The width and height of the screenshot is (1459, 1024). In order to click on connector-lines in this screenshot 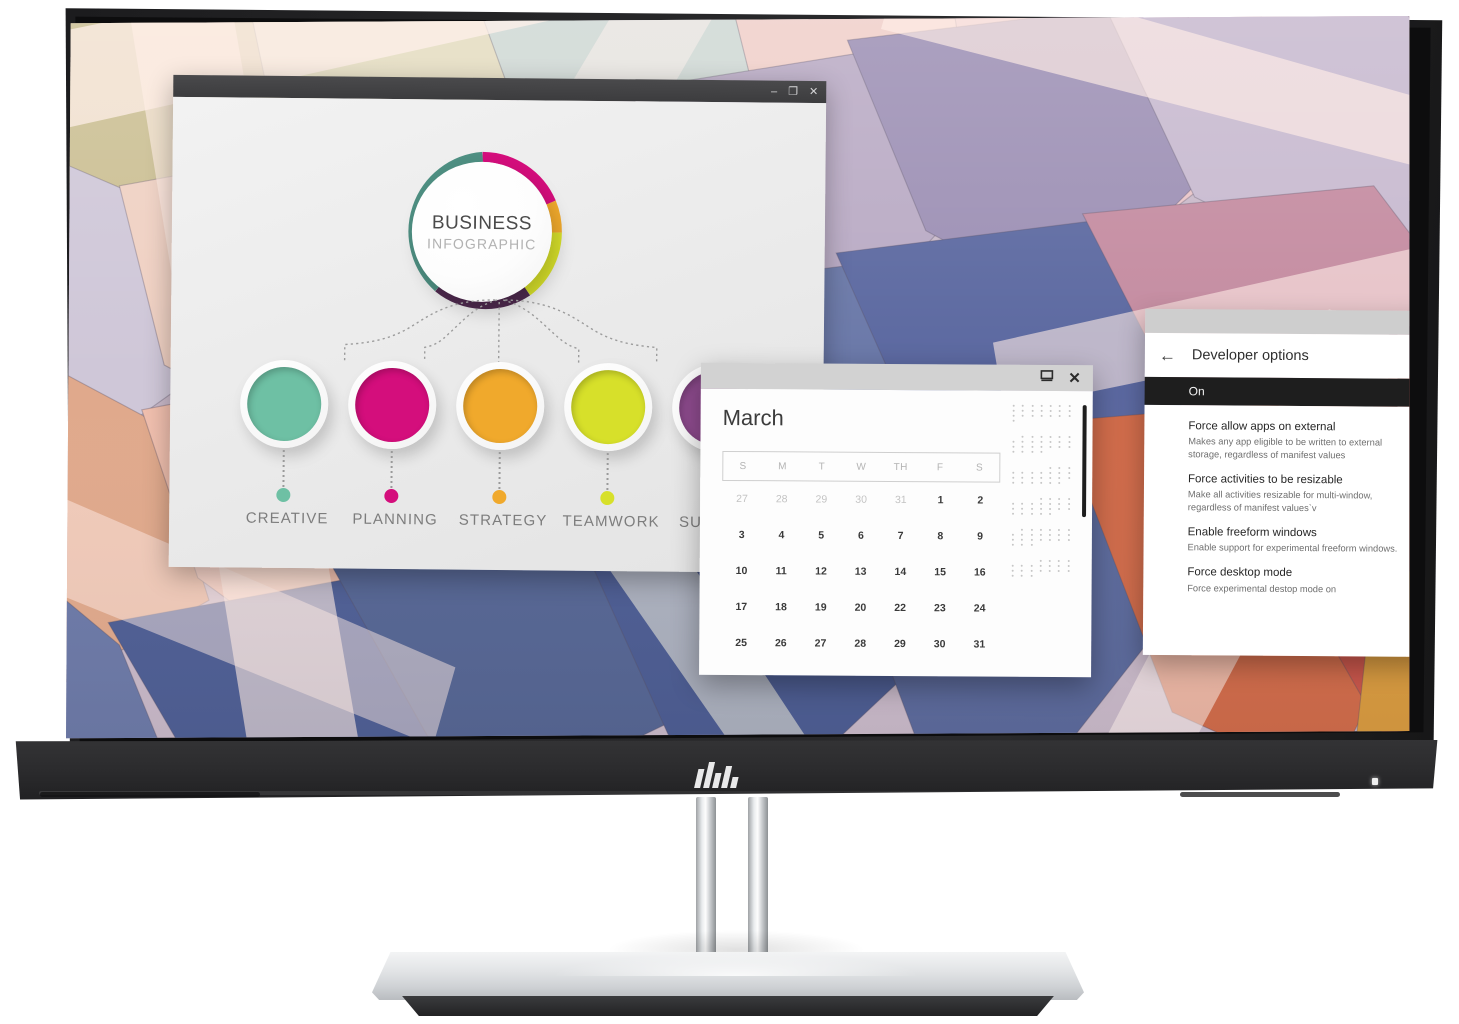, I will do `click(500, 331)`.